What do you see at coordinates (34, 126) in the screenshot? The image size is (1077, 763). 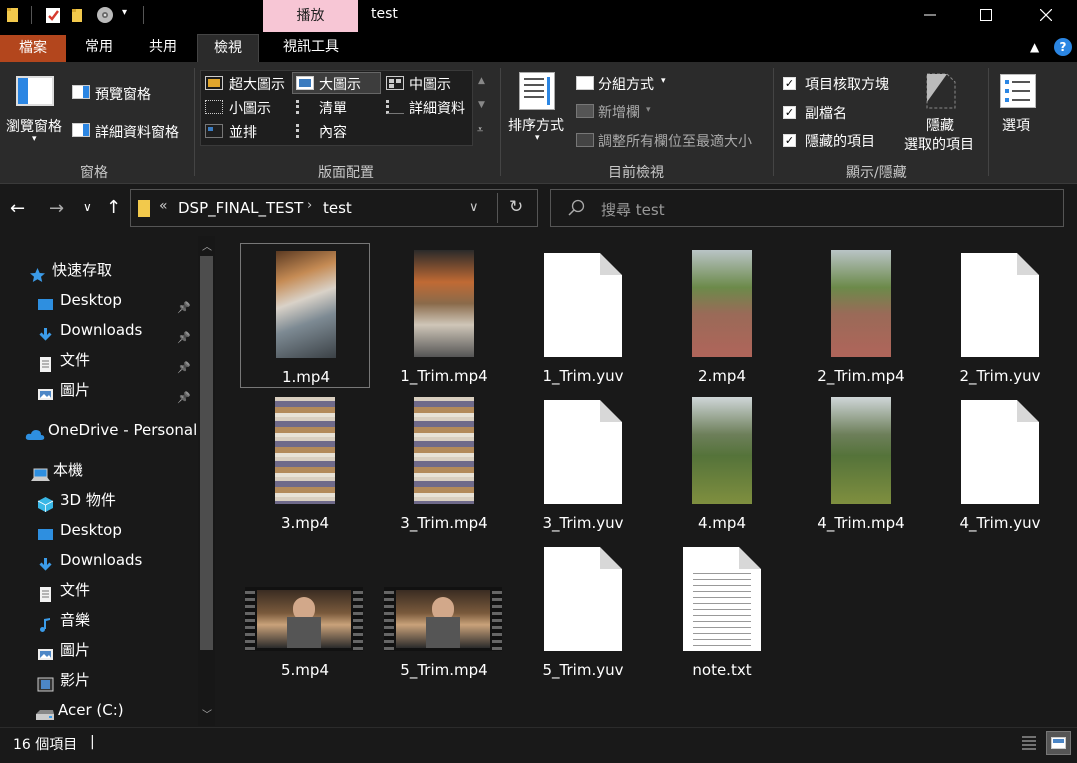 I see `navigation-pane-button: 瀏覽窗格` at bounding box center [34, 126].